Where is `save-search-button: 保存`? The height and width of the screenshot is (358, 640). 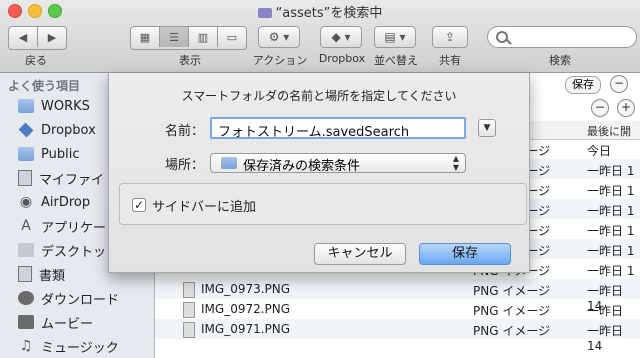 save-search-button: 保存 is located at coordinates (583, 85).